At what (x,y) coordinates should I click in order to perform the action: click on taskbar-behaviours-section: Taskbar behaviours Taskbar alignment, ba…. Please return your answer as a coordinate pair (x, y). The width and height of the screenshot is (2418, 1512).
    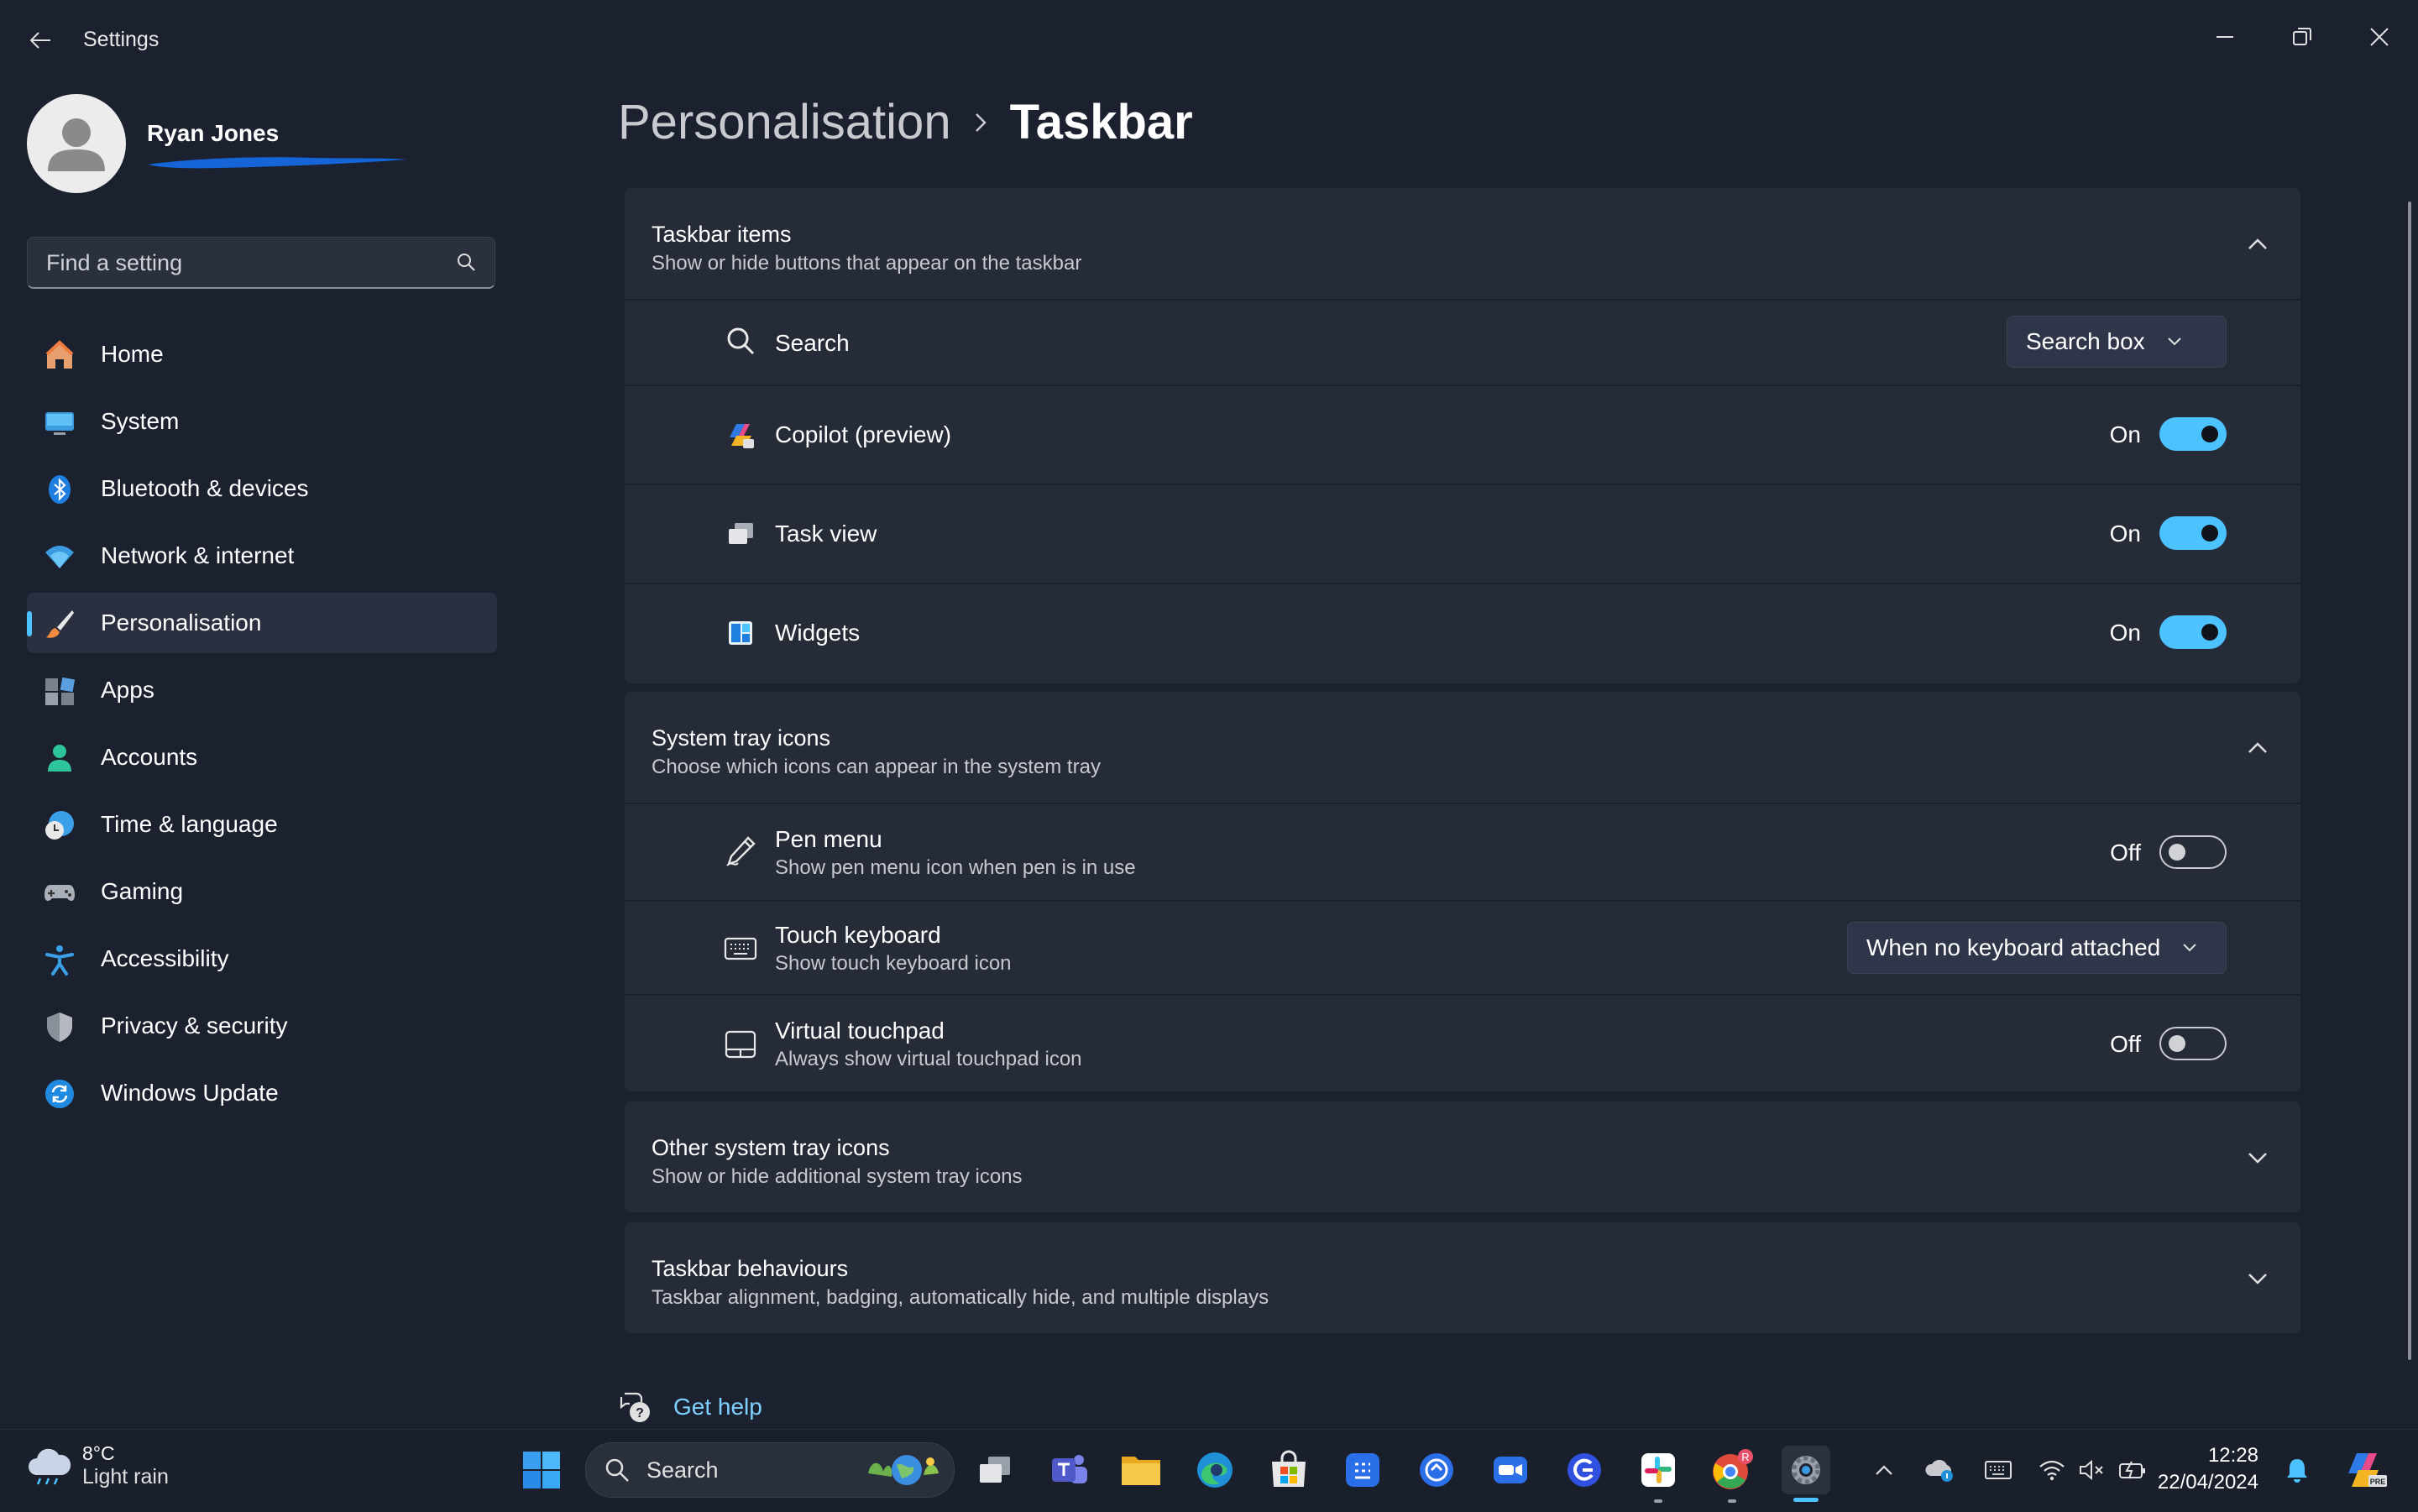
    Looking at the image, I should click on (1462, 1277).